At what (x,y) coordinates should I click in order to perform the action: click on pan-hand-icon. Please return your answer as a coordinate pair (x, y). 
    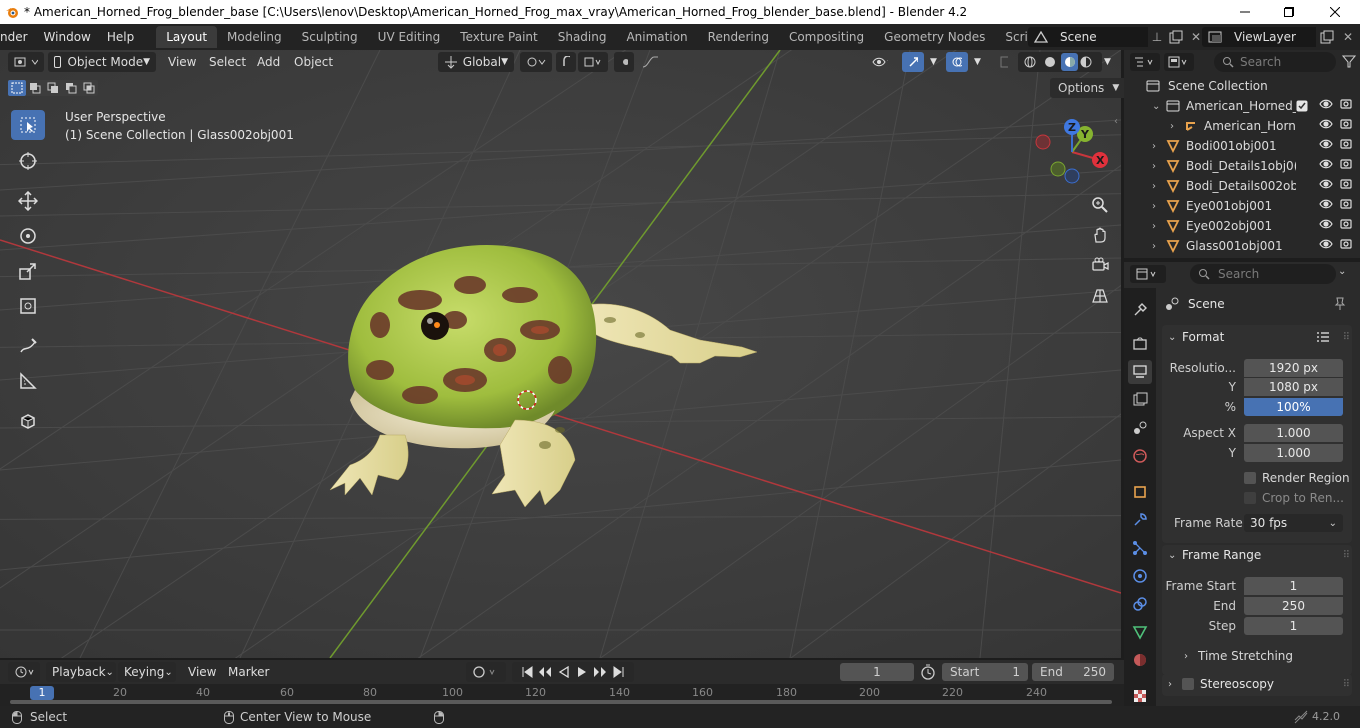
    Looking at the image, I should click on (1100, 235).